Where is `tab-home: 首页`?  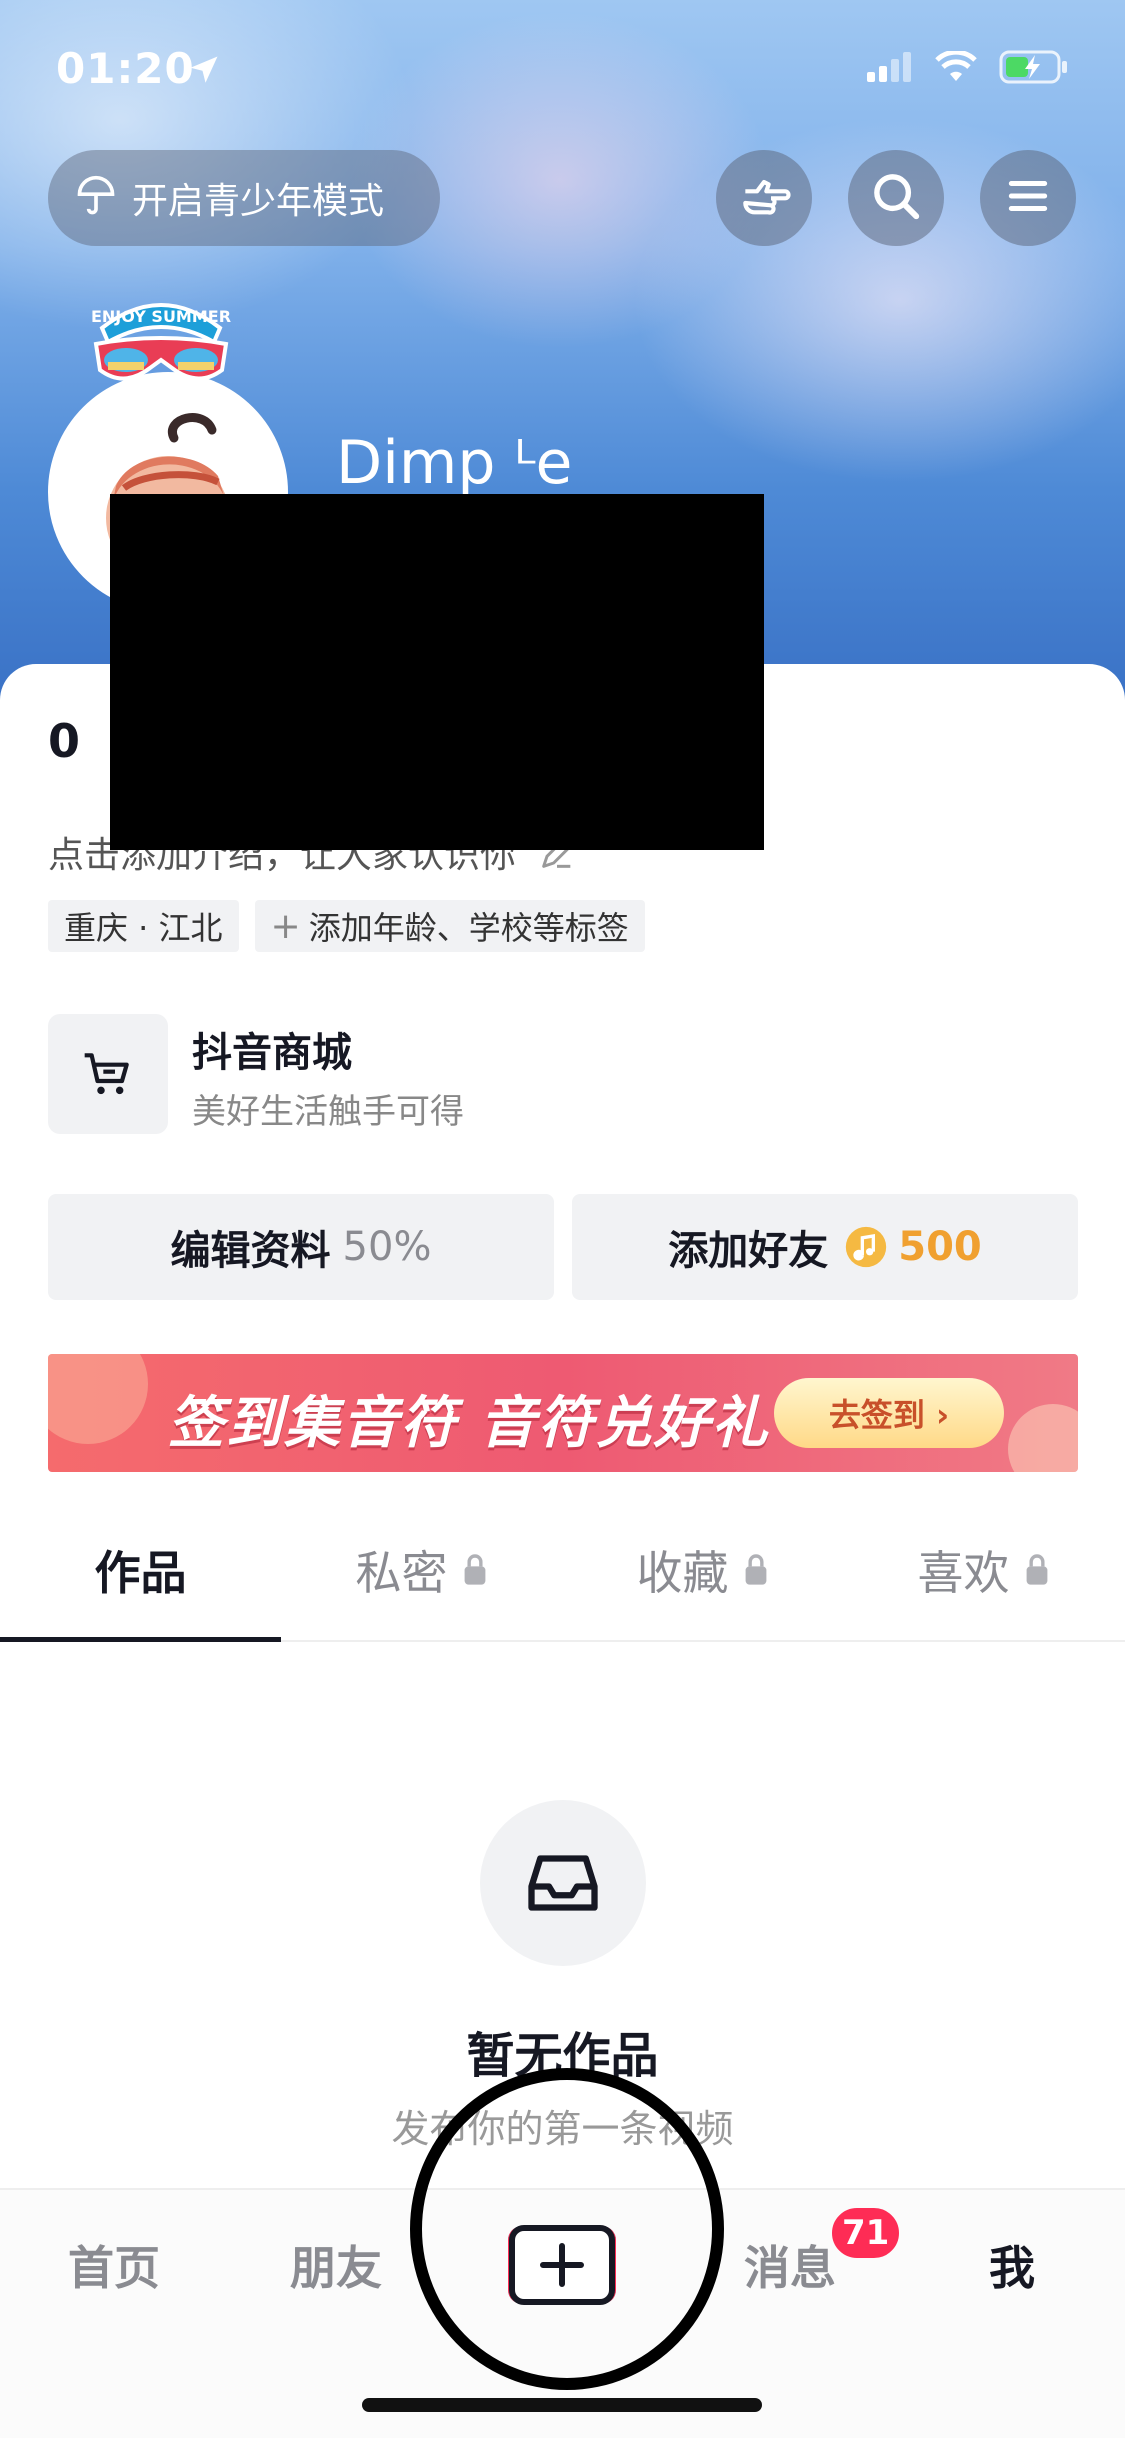 tab-home: 首页 is located at coordinates (114, 2265).